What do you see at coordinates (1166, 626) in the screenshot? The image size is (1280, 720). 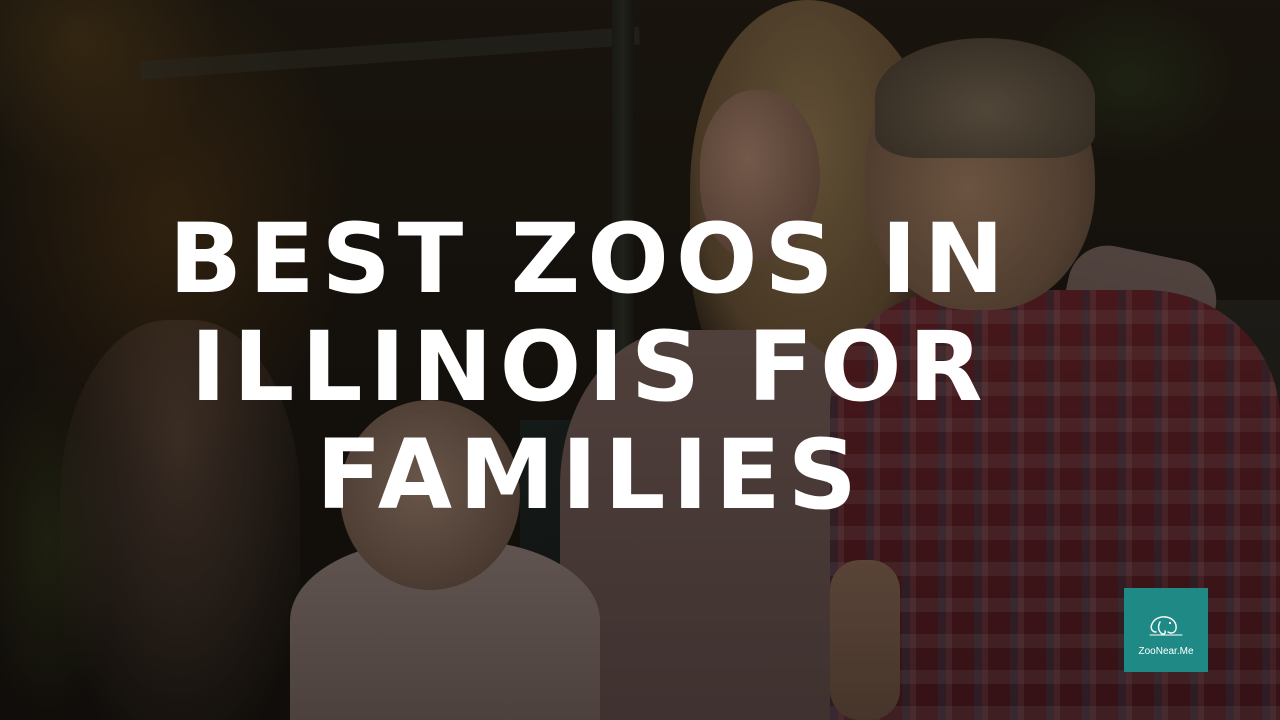 I see `elephant-outline-icon` at bounding box center [1166, 626].